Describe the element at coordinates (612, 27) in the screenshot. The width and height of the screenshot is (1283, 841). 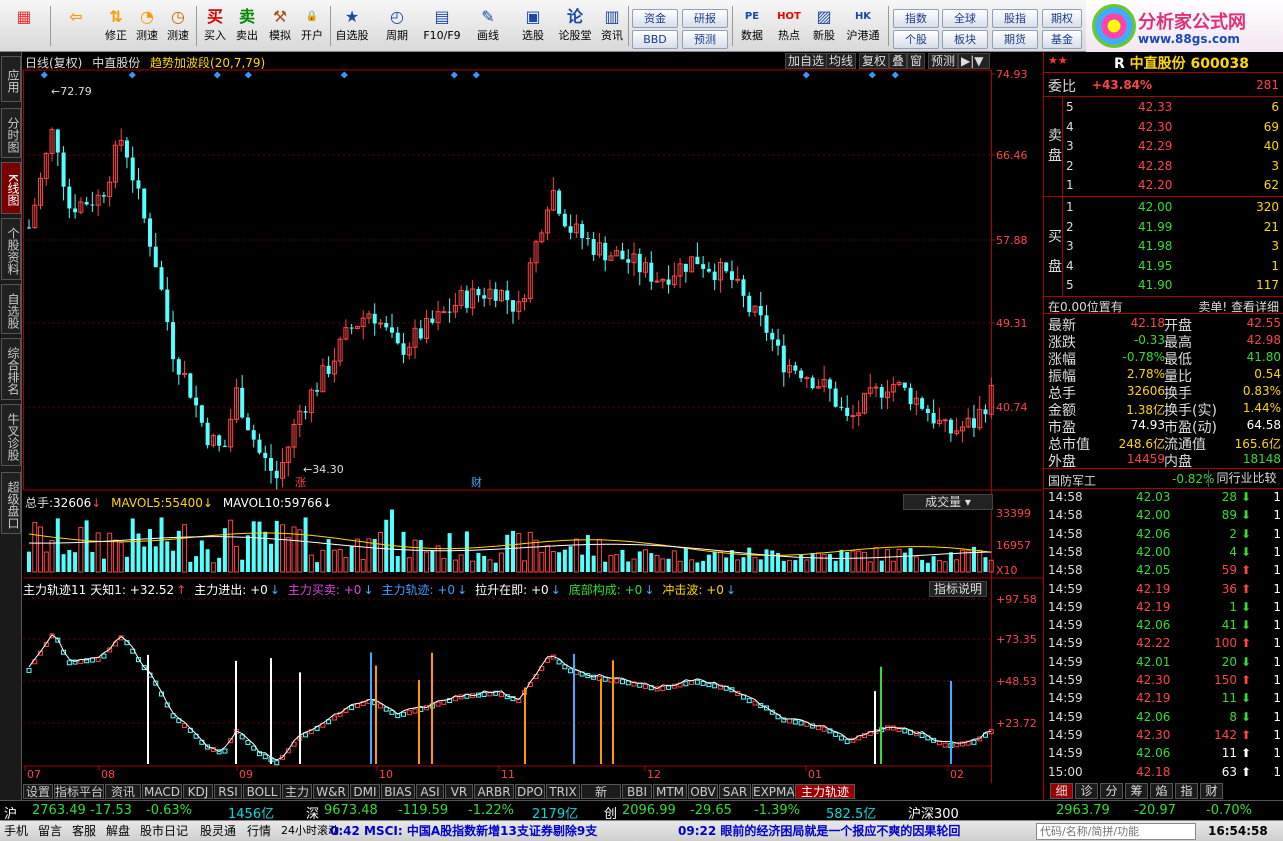
I see `toolbar-button-15: ▥ 资讯` at that location.